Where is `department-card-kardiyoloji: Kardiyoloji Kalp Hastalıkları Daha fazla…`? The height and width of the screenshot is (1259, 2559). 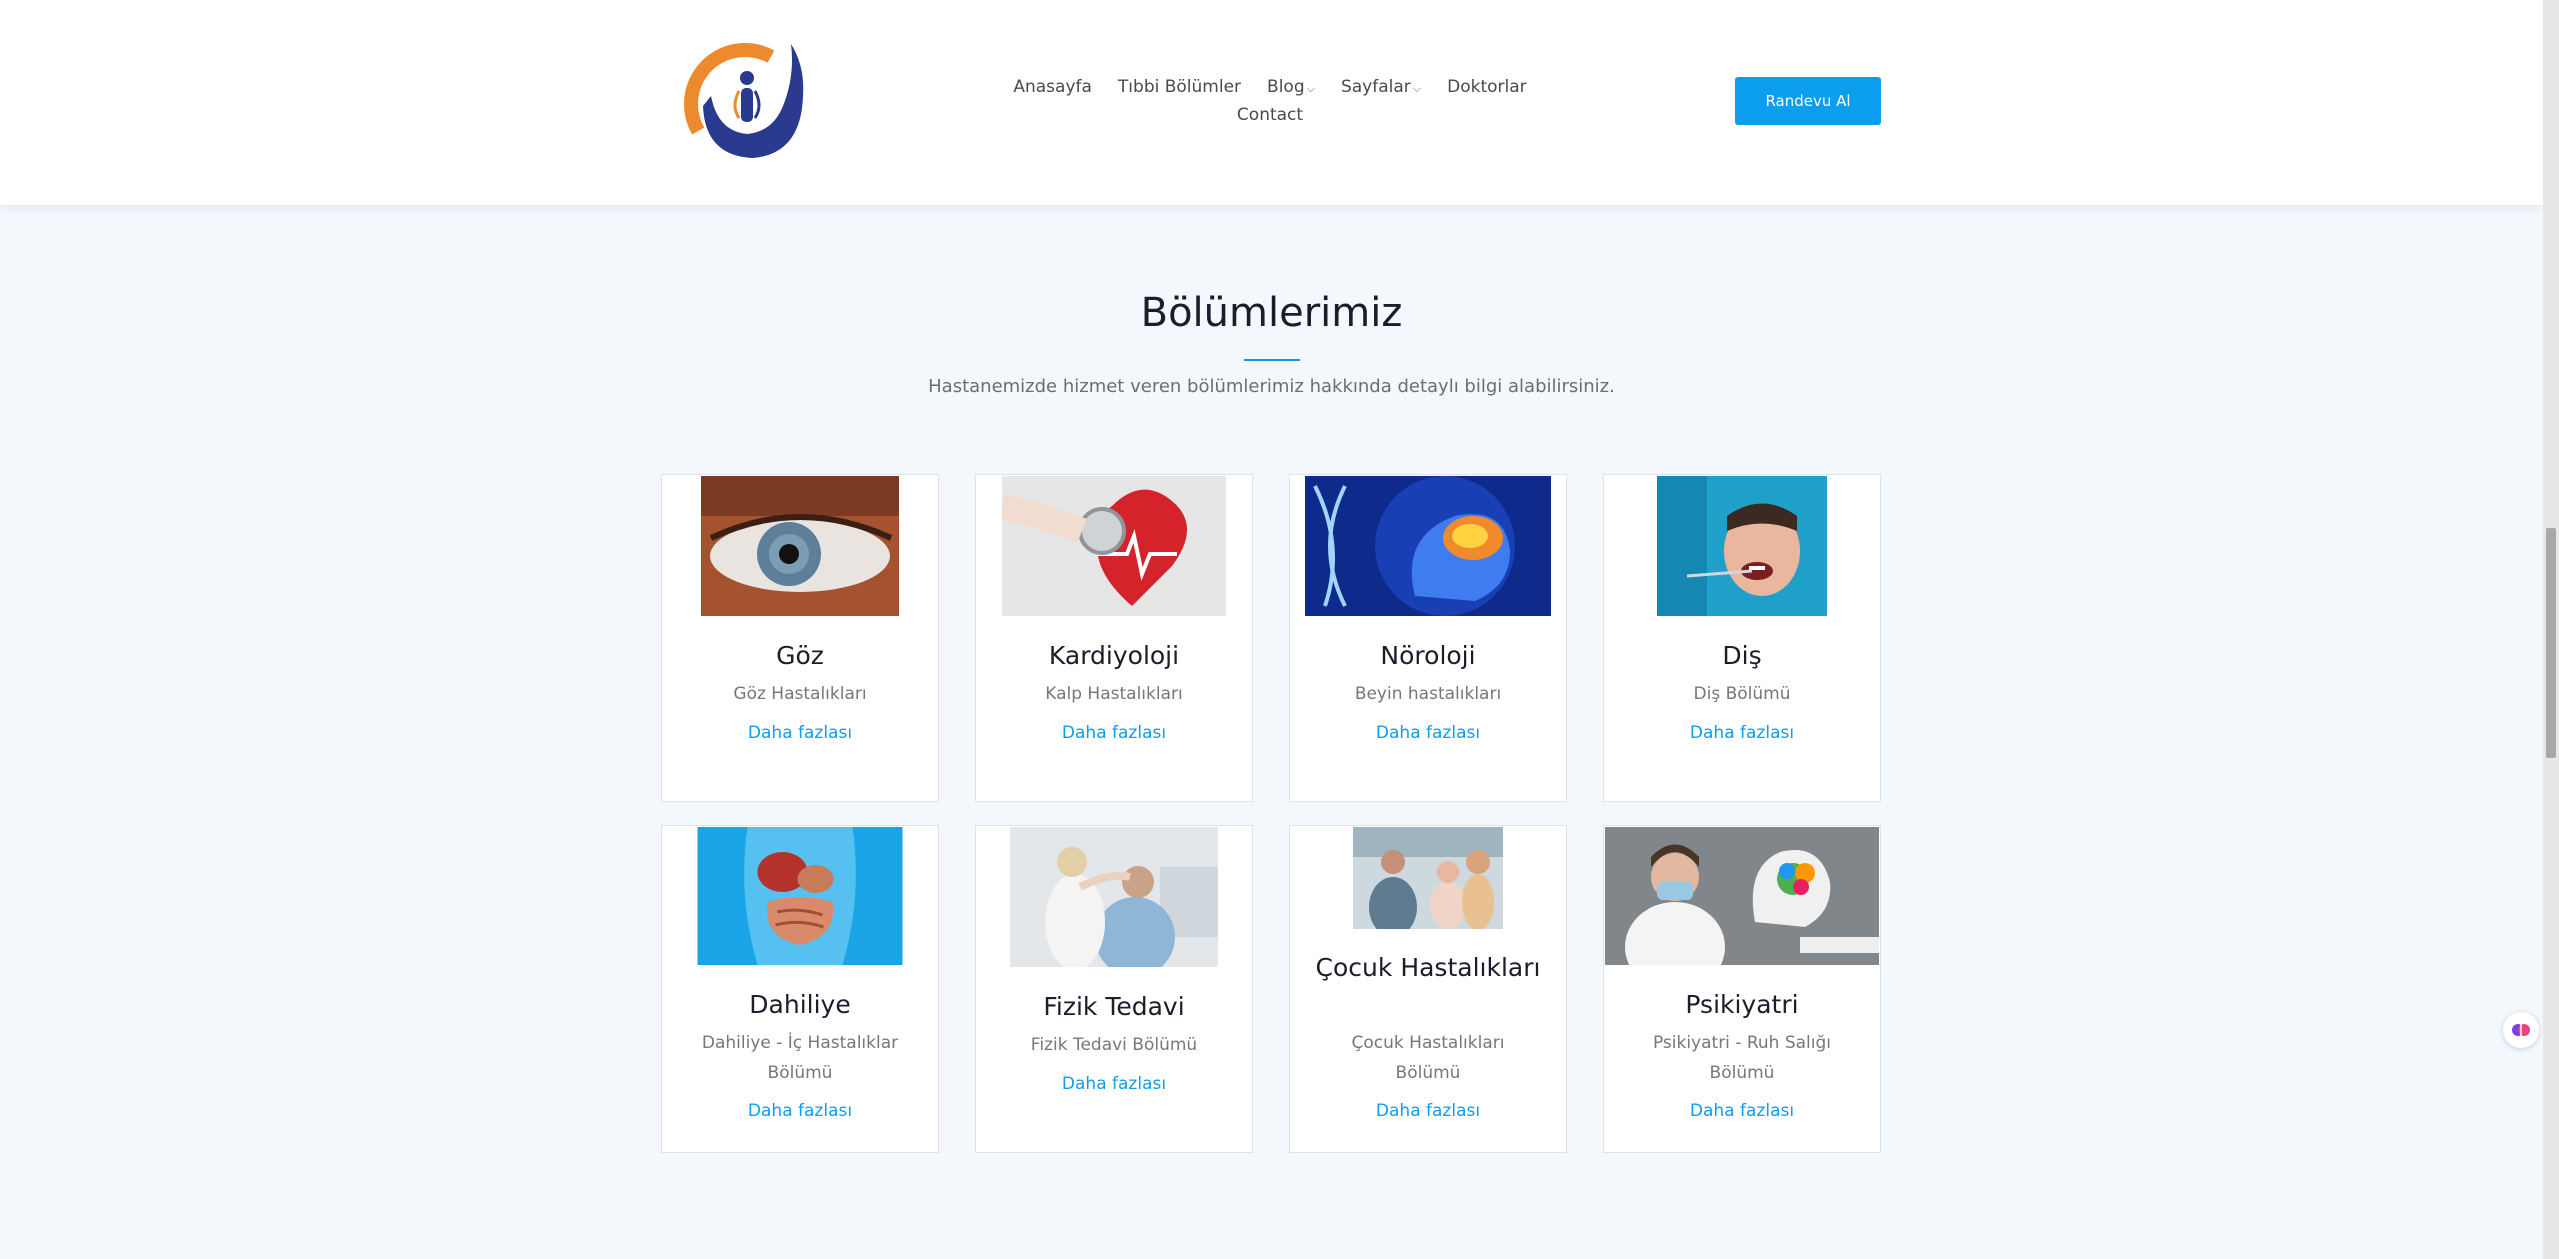 department-card-kardiyoloji: Kardiyoloji Kalp Hastalıkları Daha fazla… is located at coordinates (1114, 638).